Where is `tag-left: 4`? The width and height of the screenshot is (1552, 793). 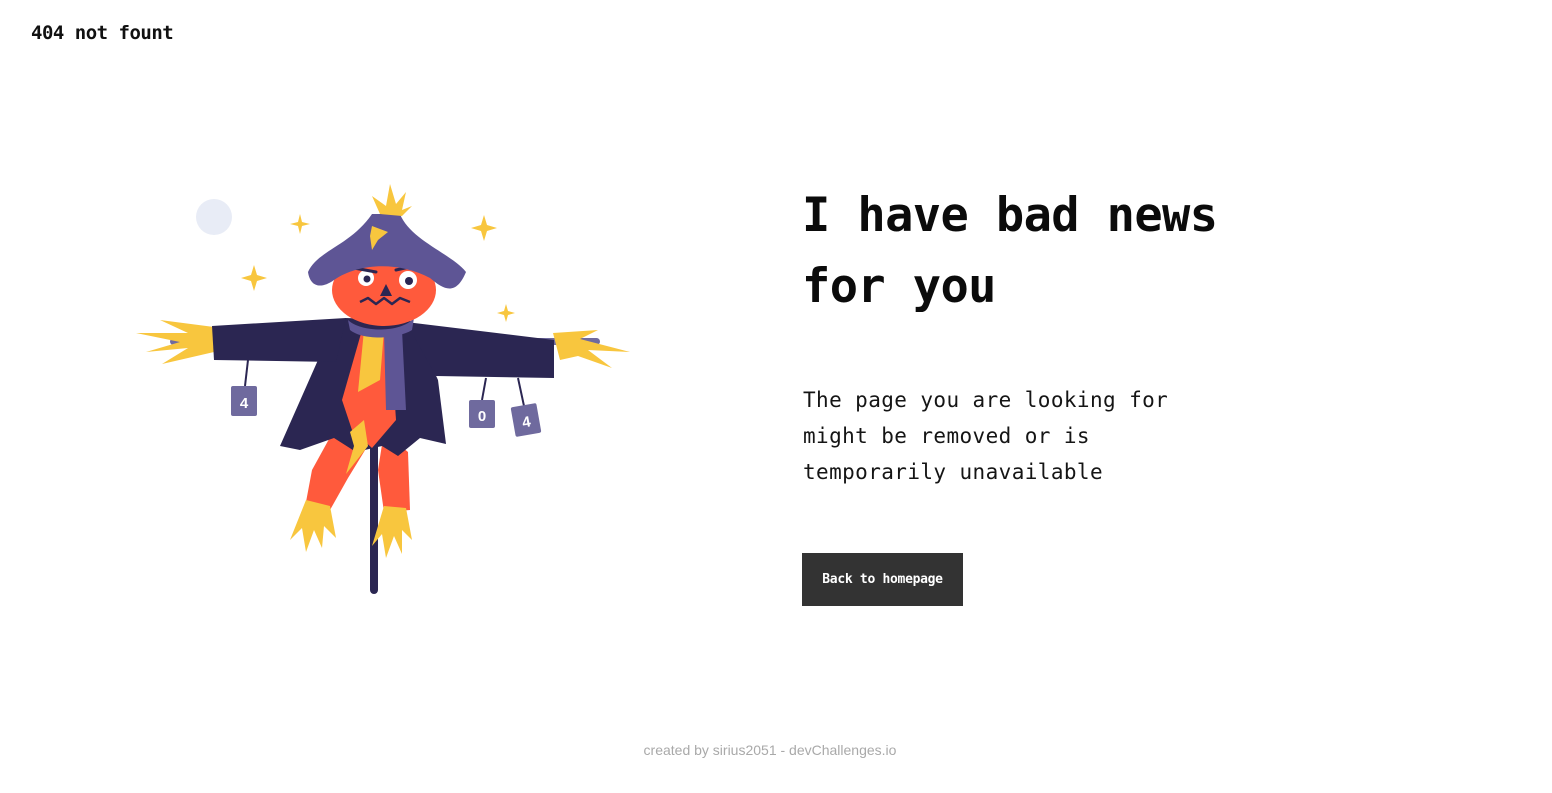
tag-left: 4 is located at coordinates (244, 401).